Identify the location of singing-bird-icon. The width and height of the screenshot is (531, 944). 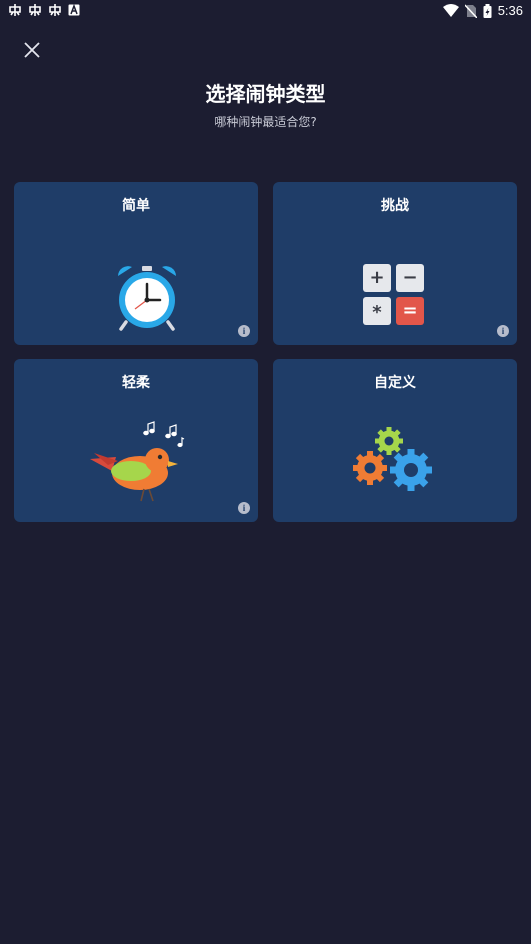
(137, 461).